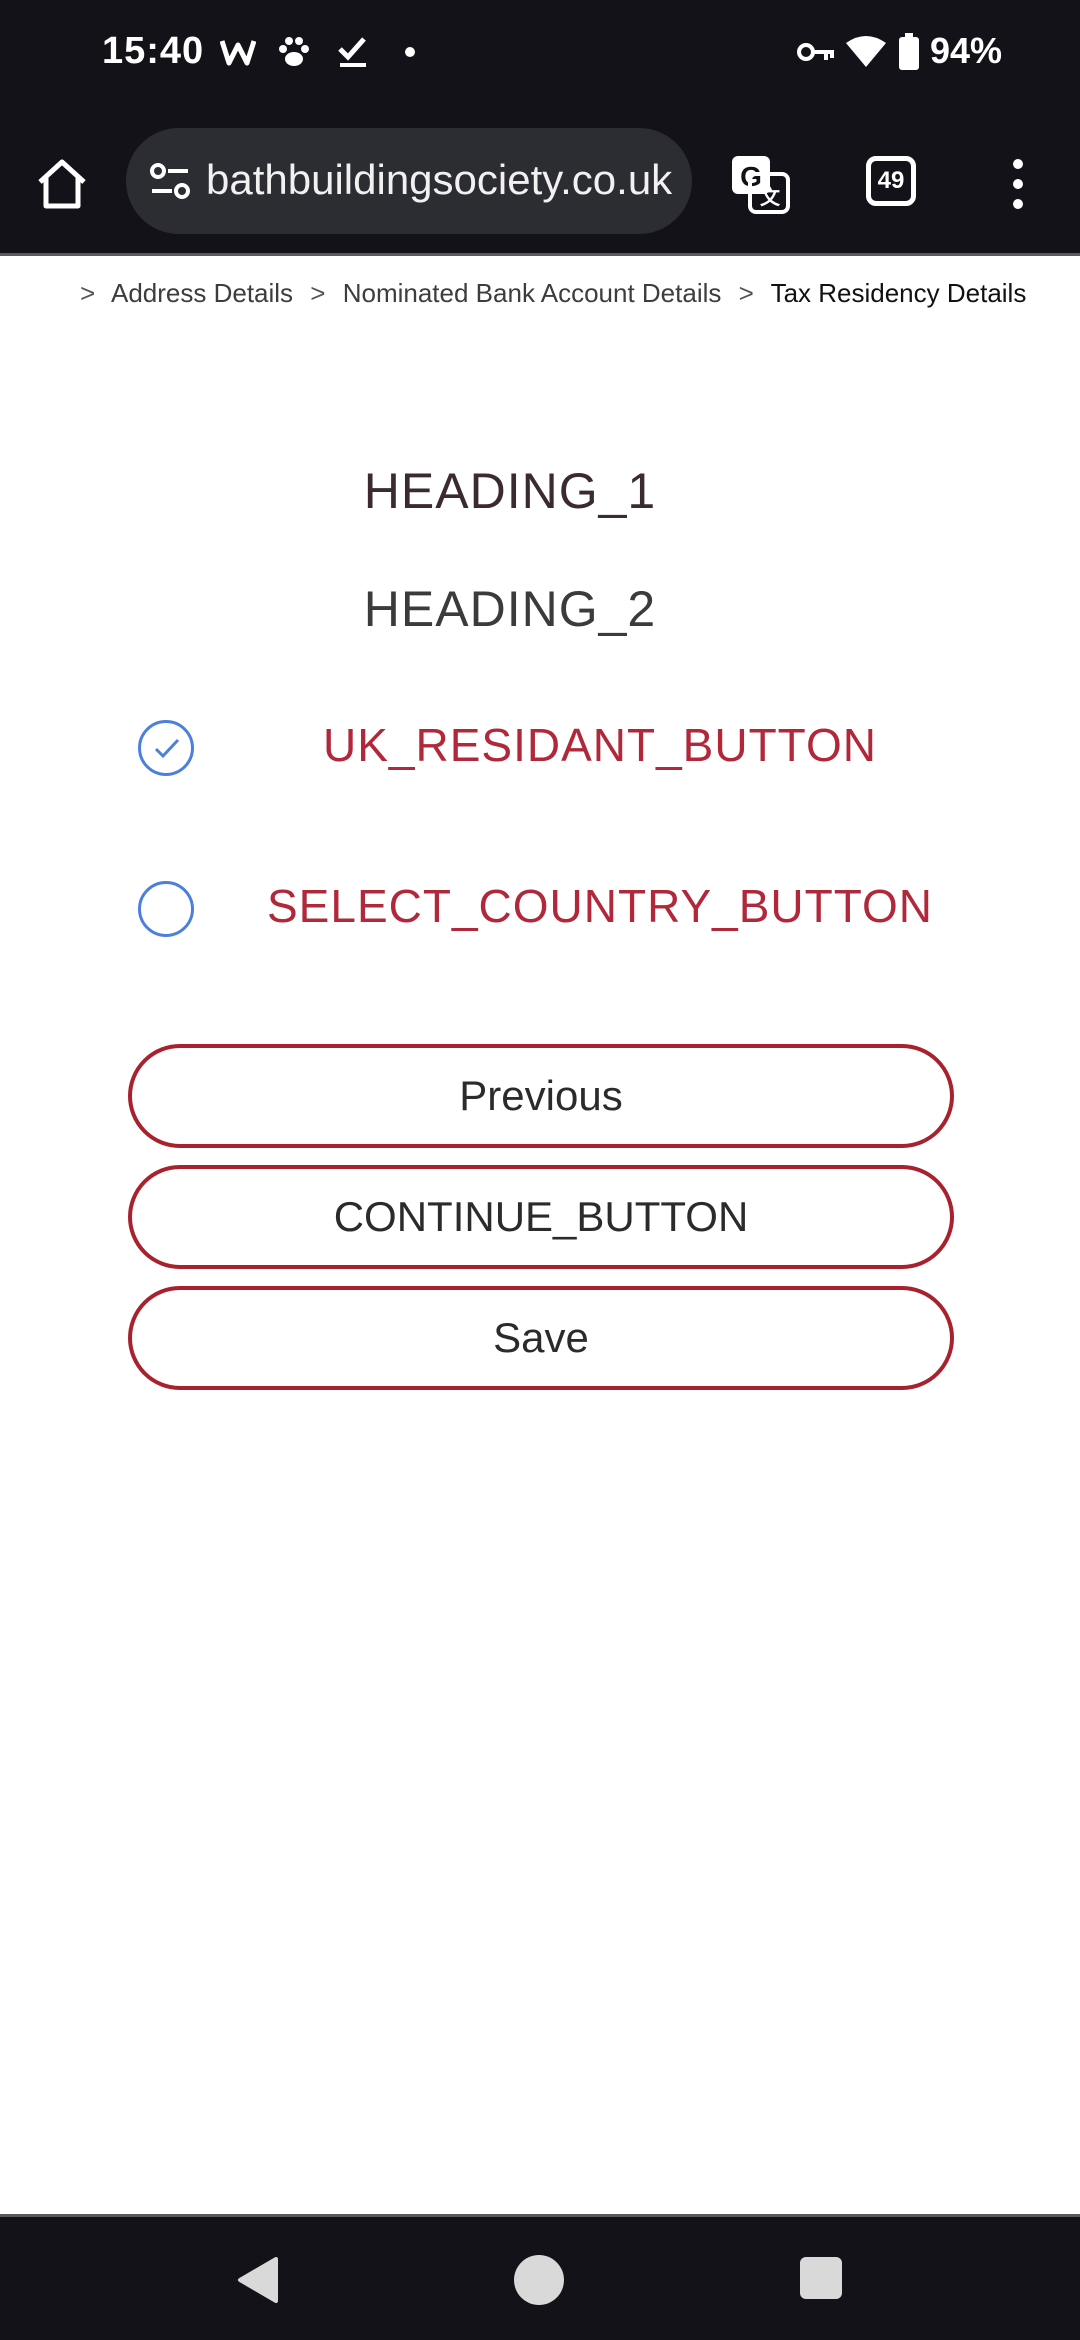  Describe the element at coordinates (353, 52) in the screenshot. I see `check-icon` at that location.